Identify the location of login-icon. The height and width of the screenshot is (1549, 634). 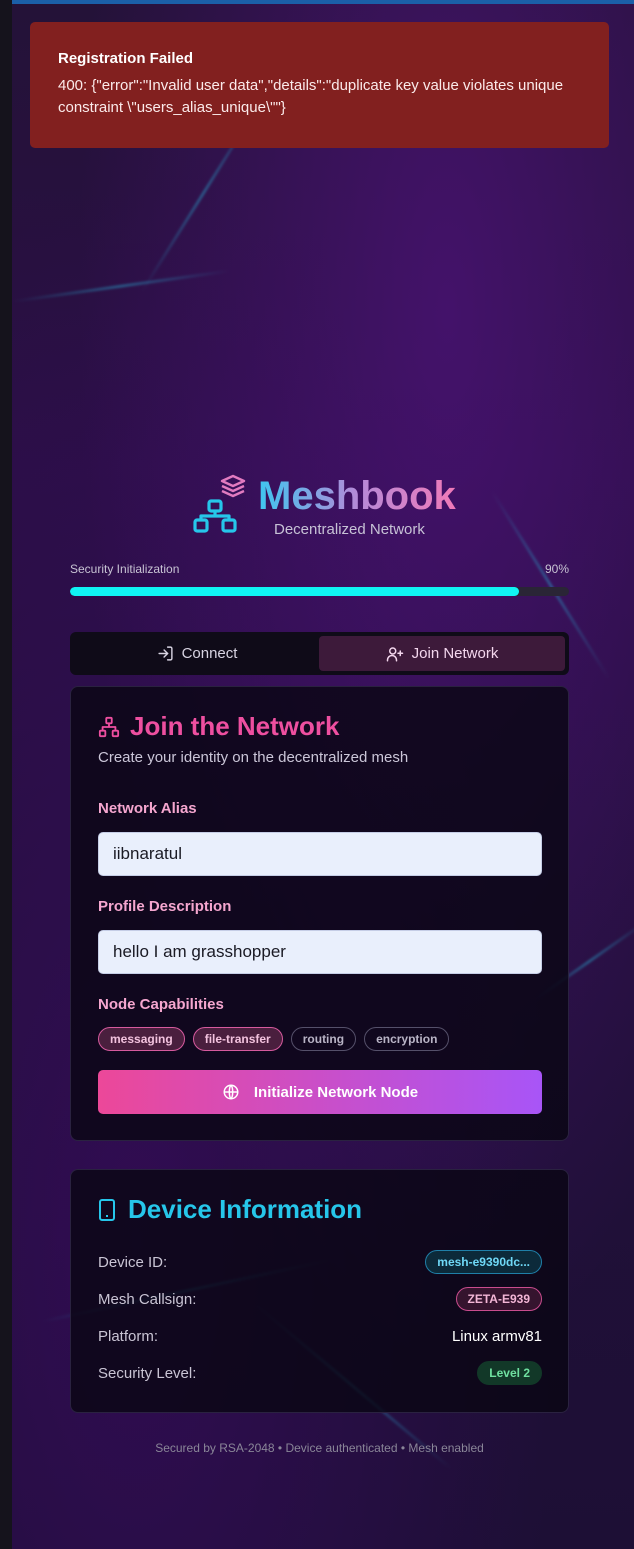
(165, 653).